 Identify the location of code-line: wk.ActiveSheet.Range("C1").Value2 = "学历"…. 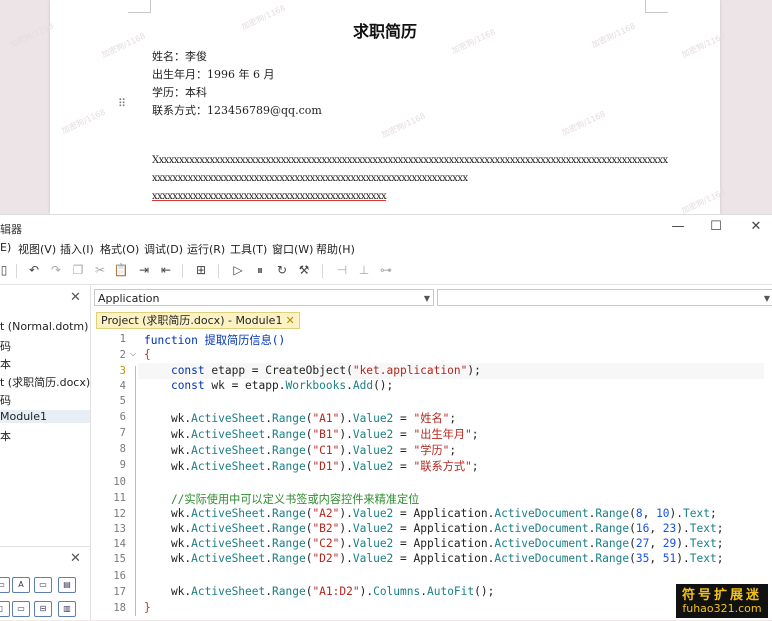
(300, 450).